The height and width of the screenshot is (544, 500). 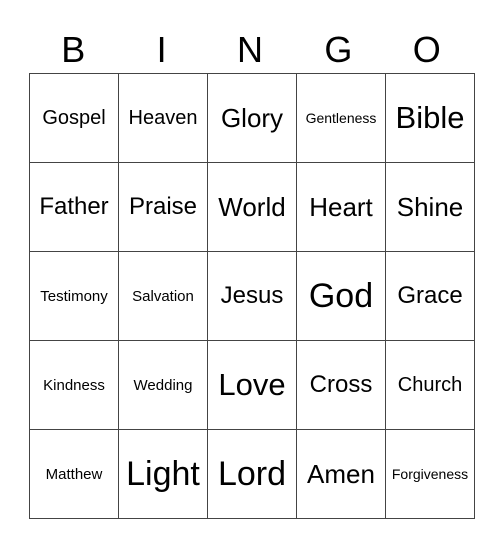 I want to click on bingo-cell: Father, so click(x=74, y=207).